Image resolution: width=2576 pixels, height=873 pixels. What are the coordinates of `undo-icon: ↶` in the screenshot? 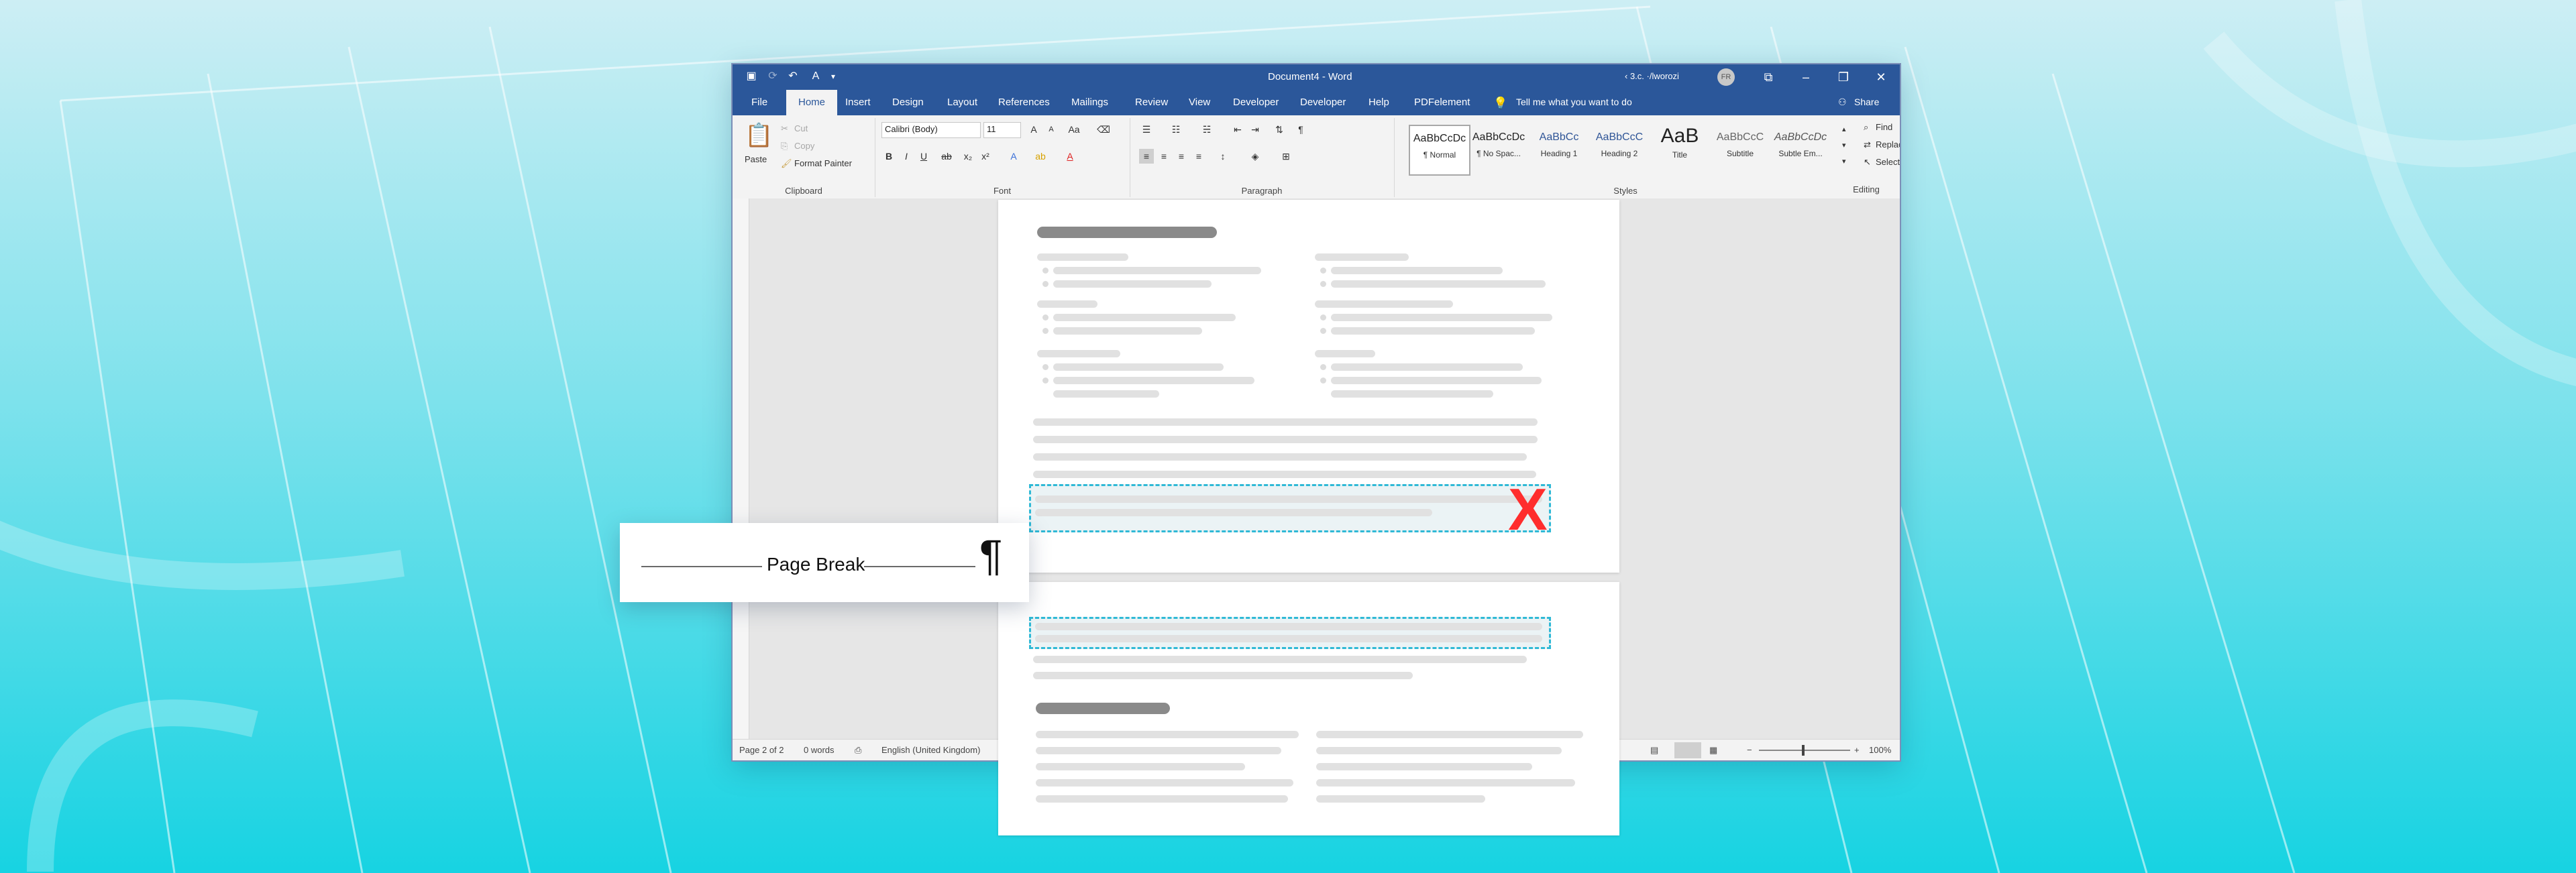 It's located at (793, 76).